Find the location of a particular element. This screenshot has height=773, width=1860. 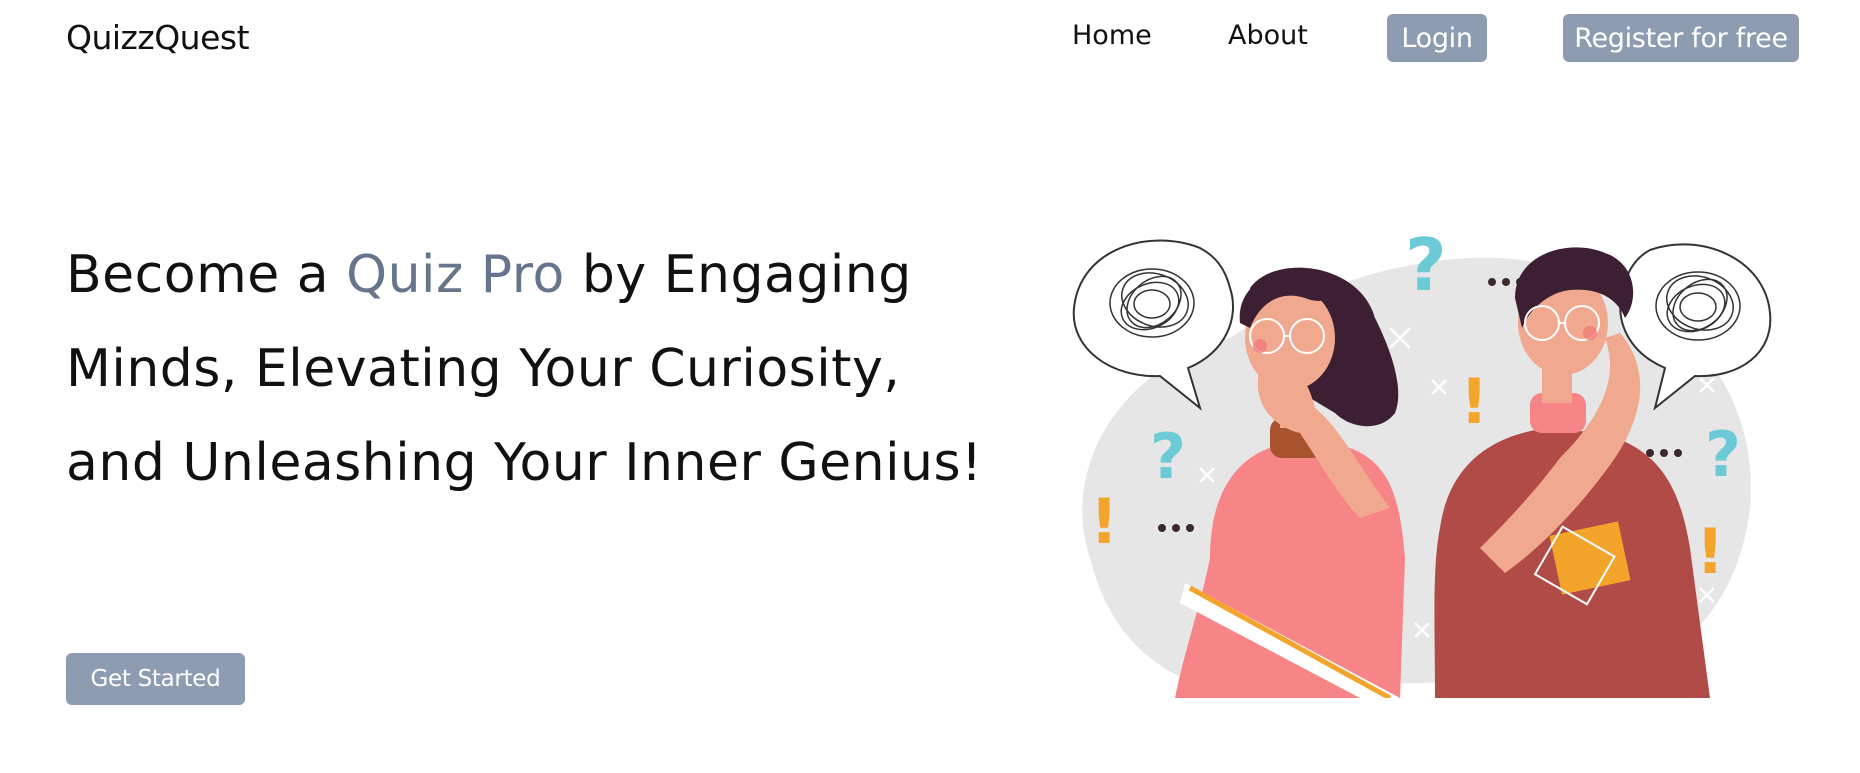

register-button: Register for free is located at coordinates (1681, 38).